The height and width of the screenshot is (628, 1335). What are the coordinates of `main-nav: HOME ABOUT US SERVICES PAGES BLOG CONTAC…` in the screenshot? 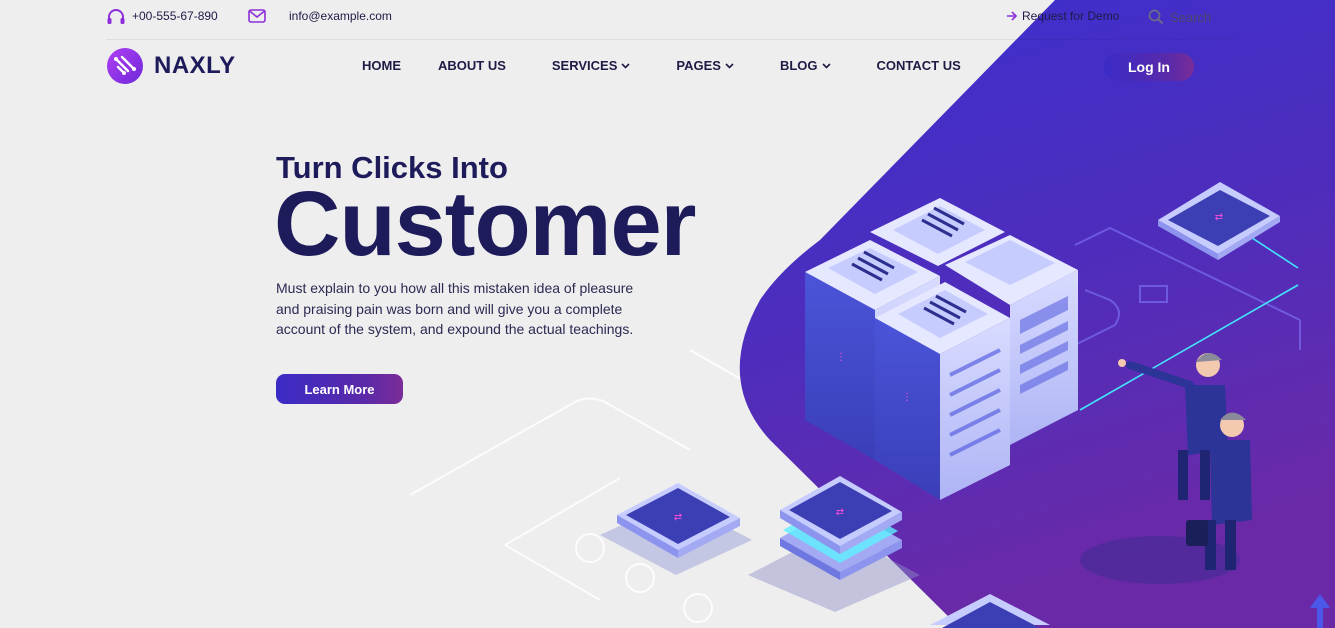 It's located at (661, 65).